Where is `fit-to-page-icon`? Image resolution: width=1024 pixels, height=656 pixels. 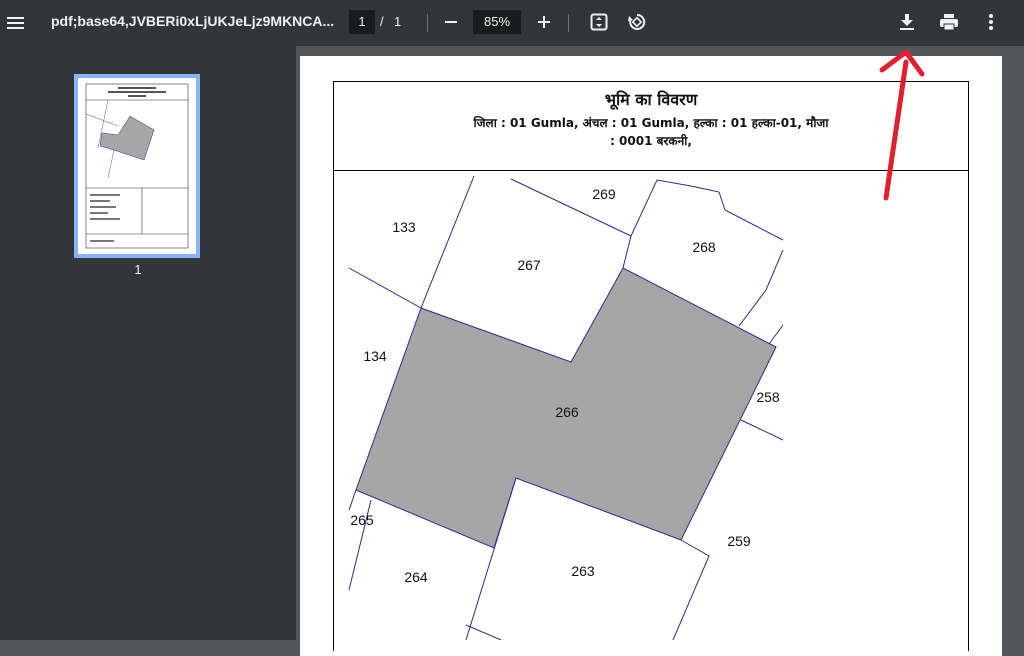 fit-to-page-icon is located at coordinates (599, 22).